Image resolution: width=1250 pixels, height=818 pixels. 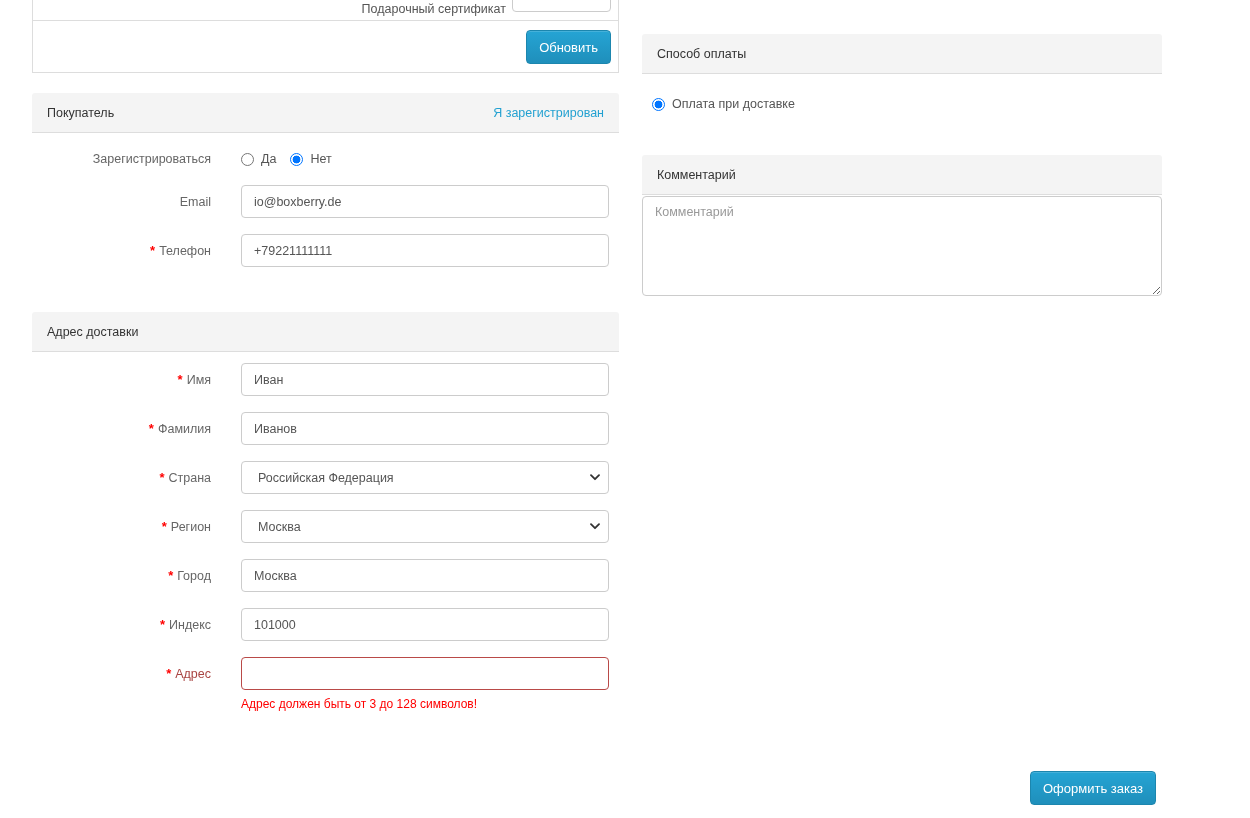 What do you see at coordinates (321, 159) in the screenshot?
I see `radio-label: Нет` at bounding box center [321, 159].